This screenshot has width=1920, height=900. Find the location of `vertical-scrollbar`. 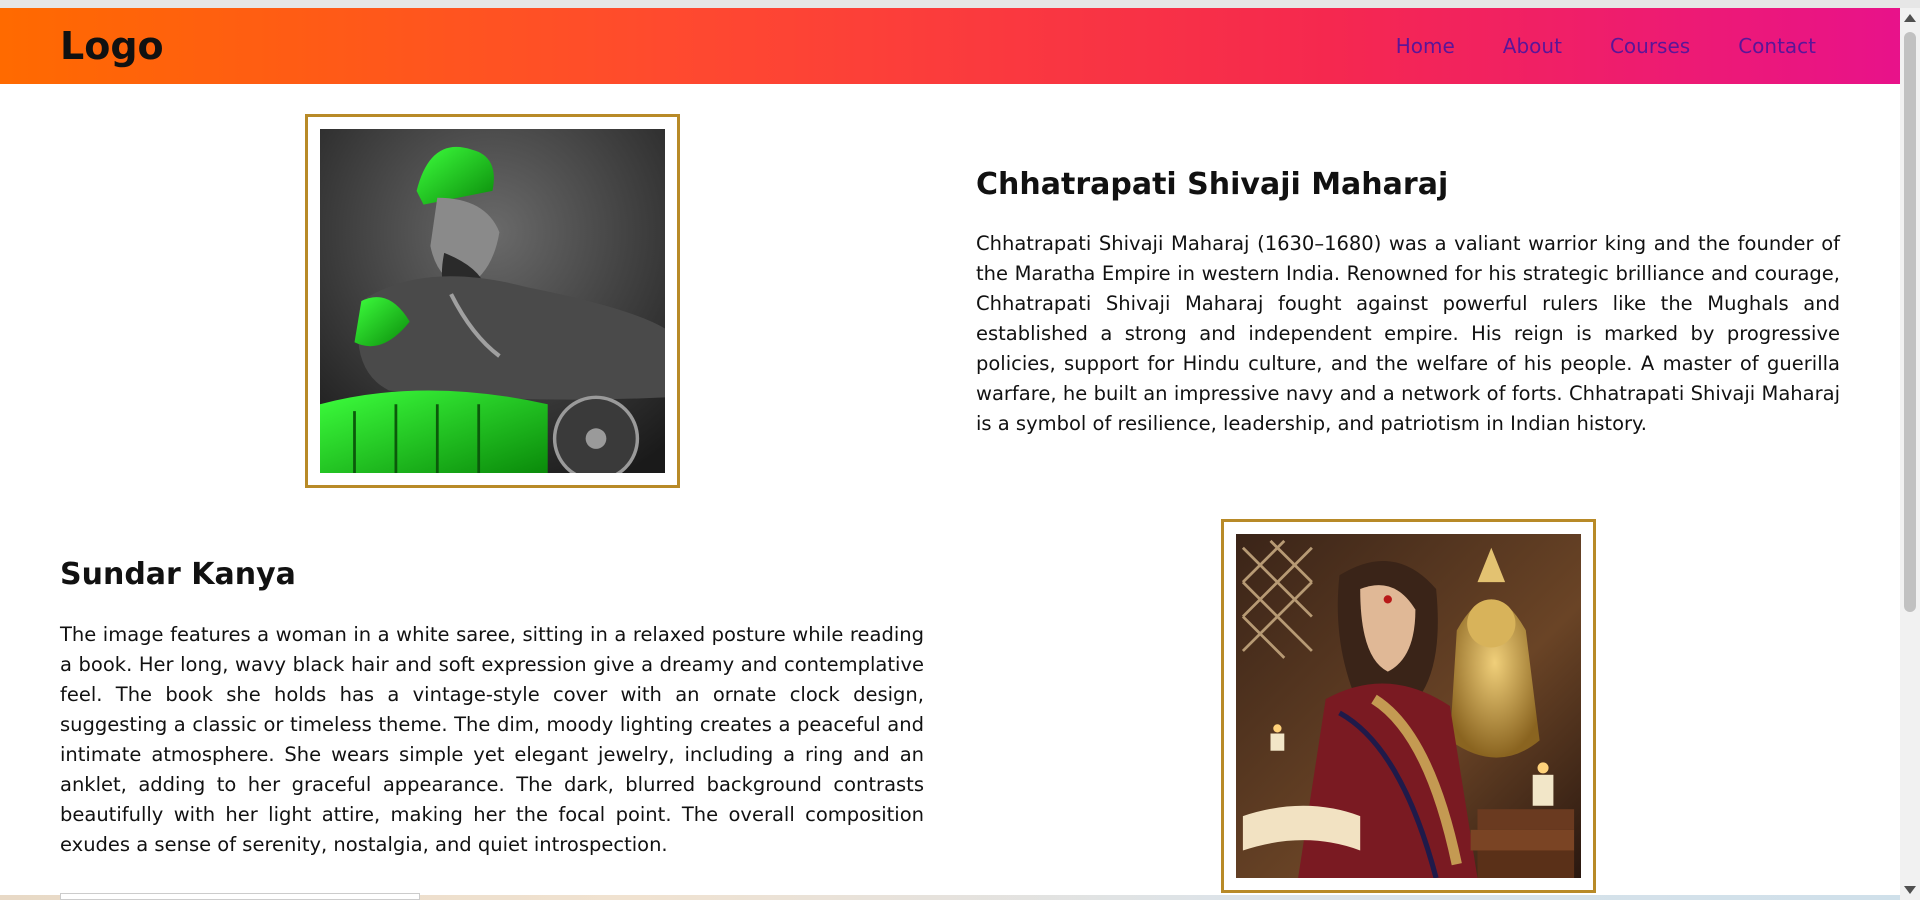

vertical-scrollbar is located at coordinates (1910, 454).